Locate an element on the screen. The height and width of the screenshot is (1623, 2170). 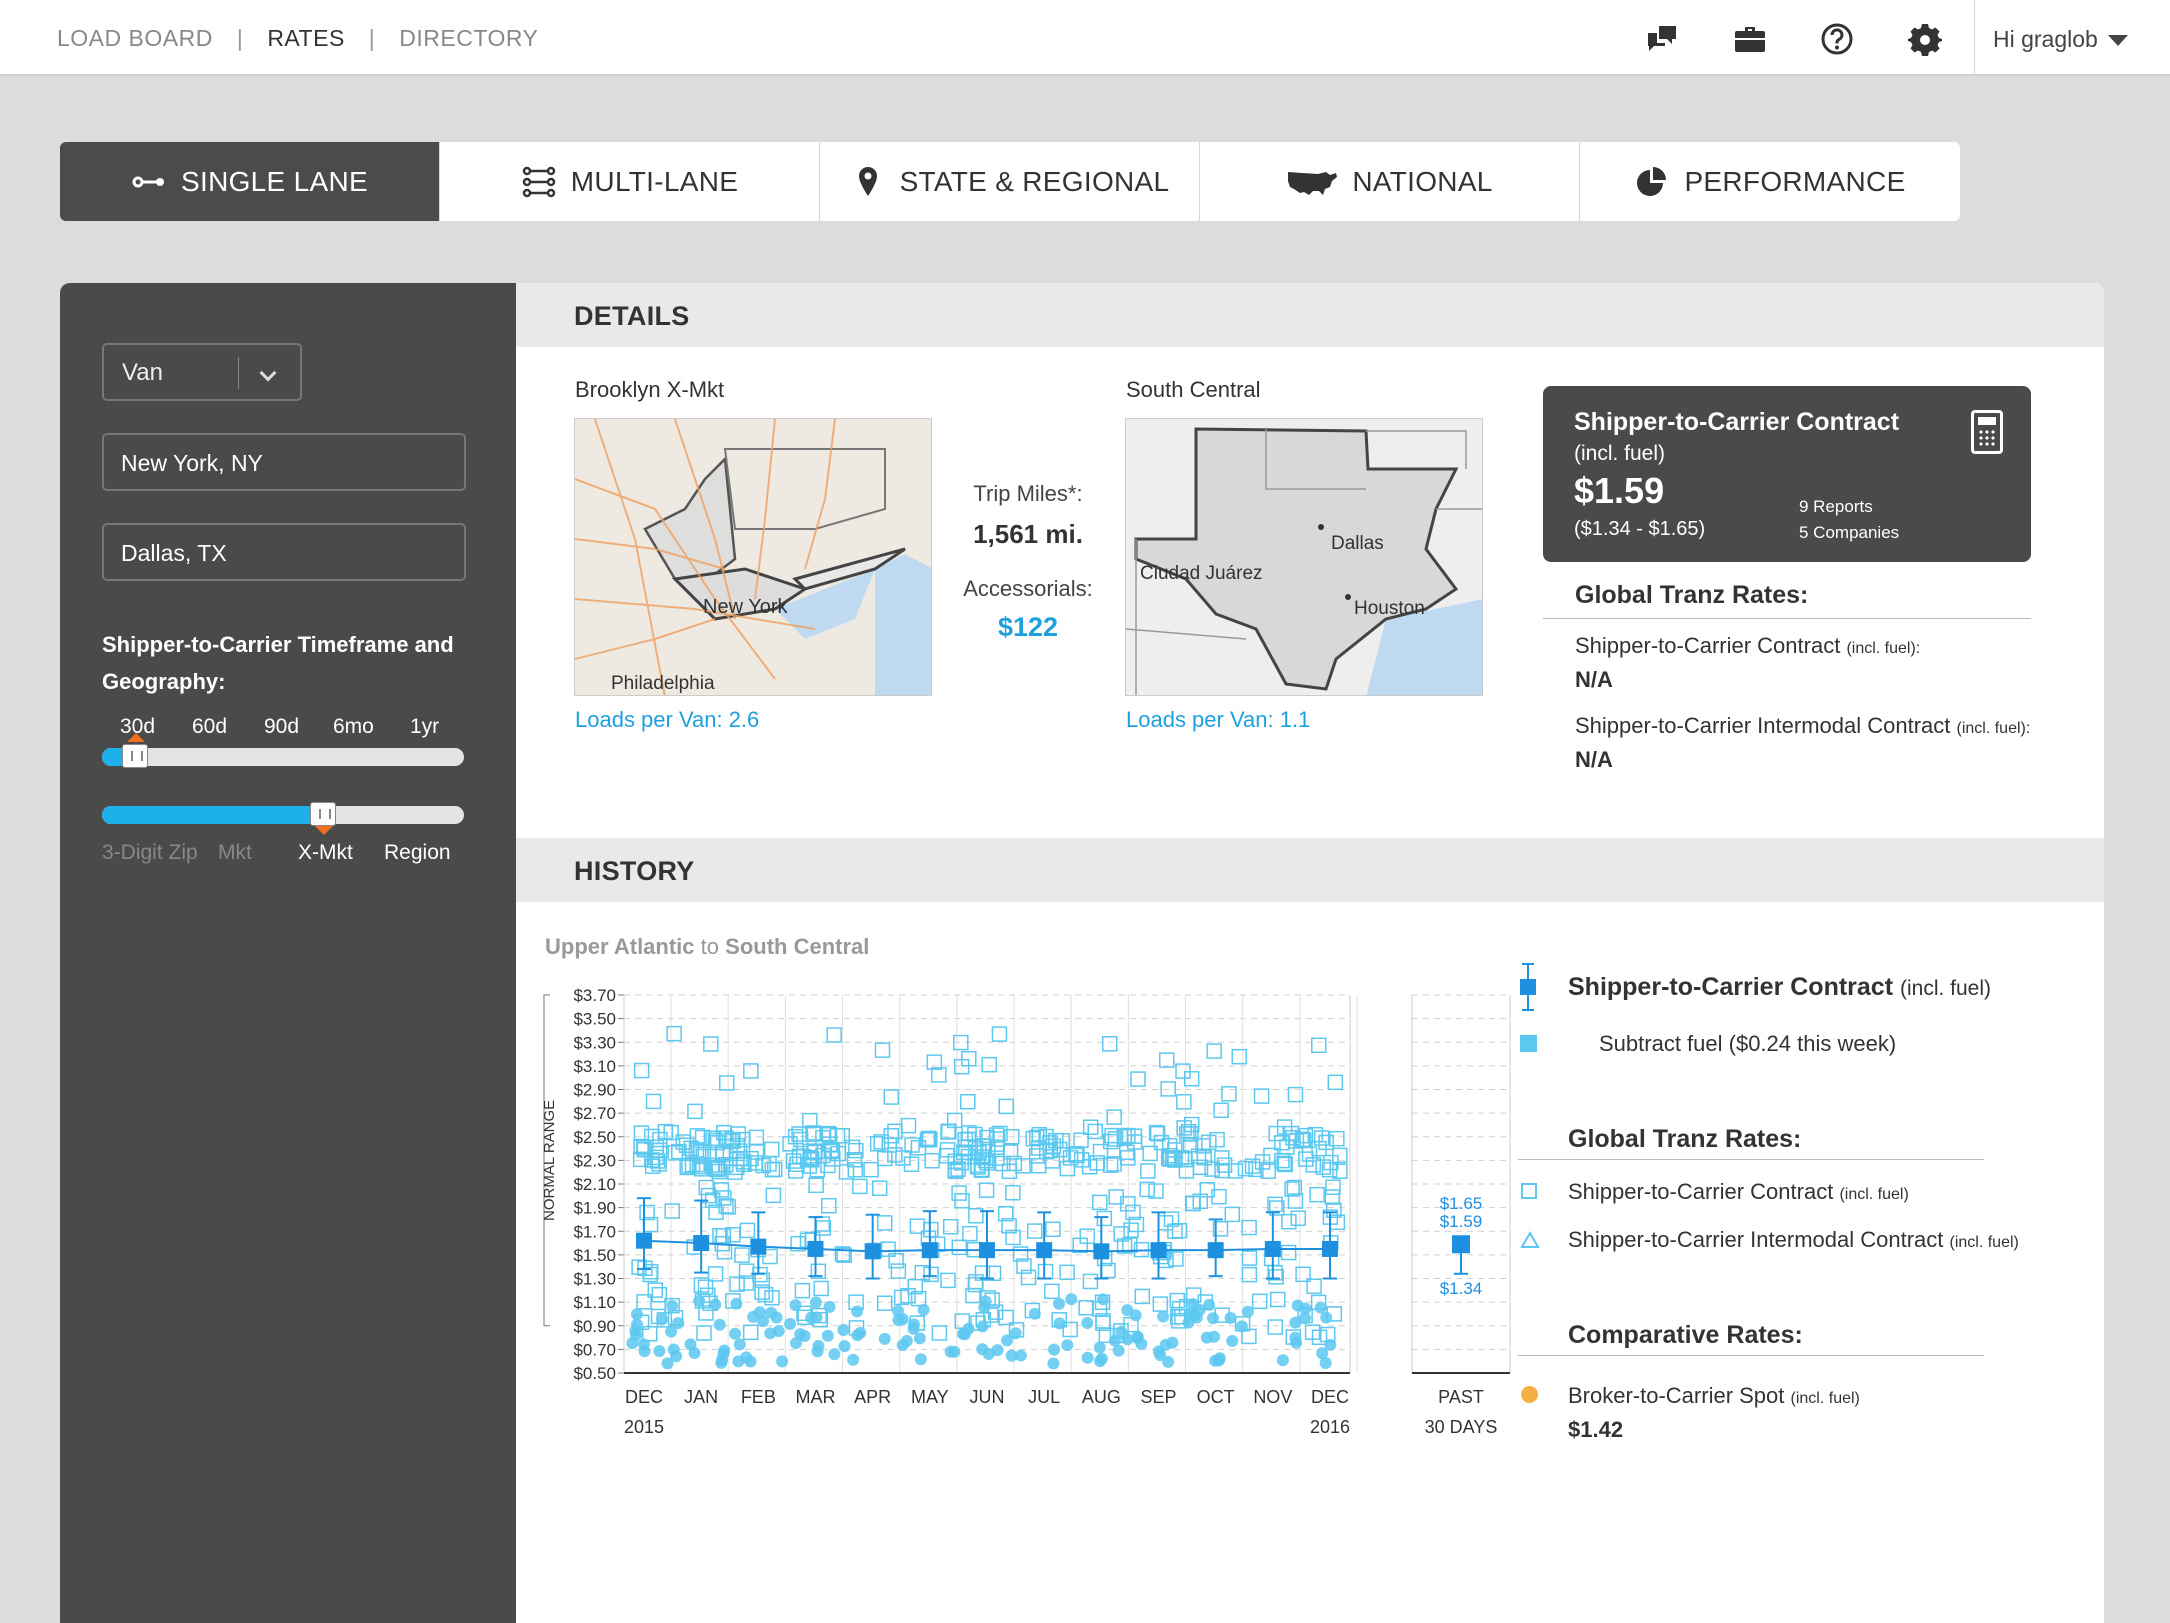
legend-contract-label: Shipper-to-Carrier Contract is located at coordinates (1731, 987).